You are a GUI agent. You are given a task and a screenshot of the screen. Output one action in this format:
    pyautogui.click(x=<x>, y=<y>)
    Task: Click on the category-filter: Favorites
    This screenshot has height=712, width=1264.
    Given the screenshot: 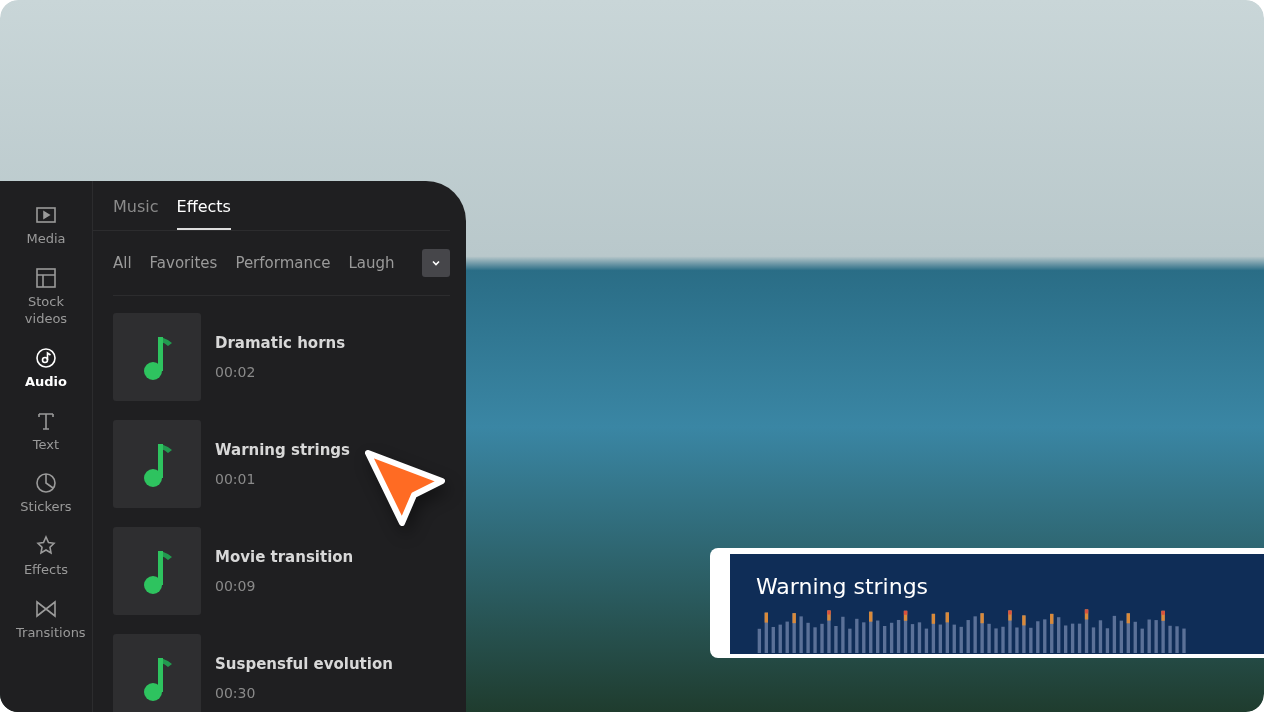 What is the action you would take?
    pyautogui.click(x=183, y=263)
    